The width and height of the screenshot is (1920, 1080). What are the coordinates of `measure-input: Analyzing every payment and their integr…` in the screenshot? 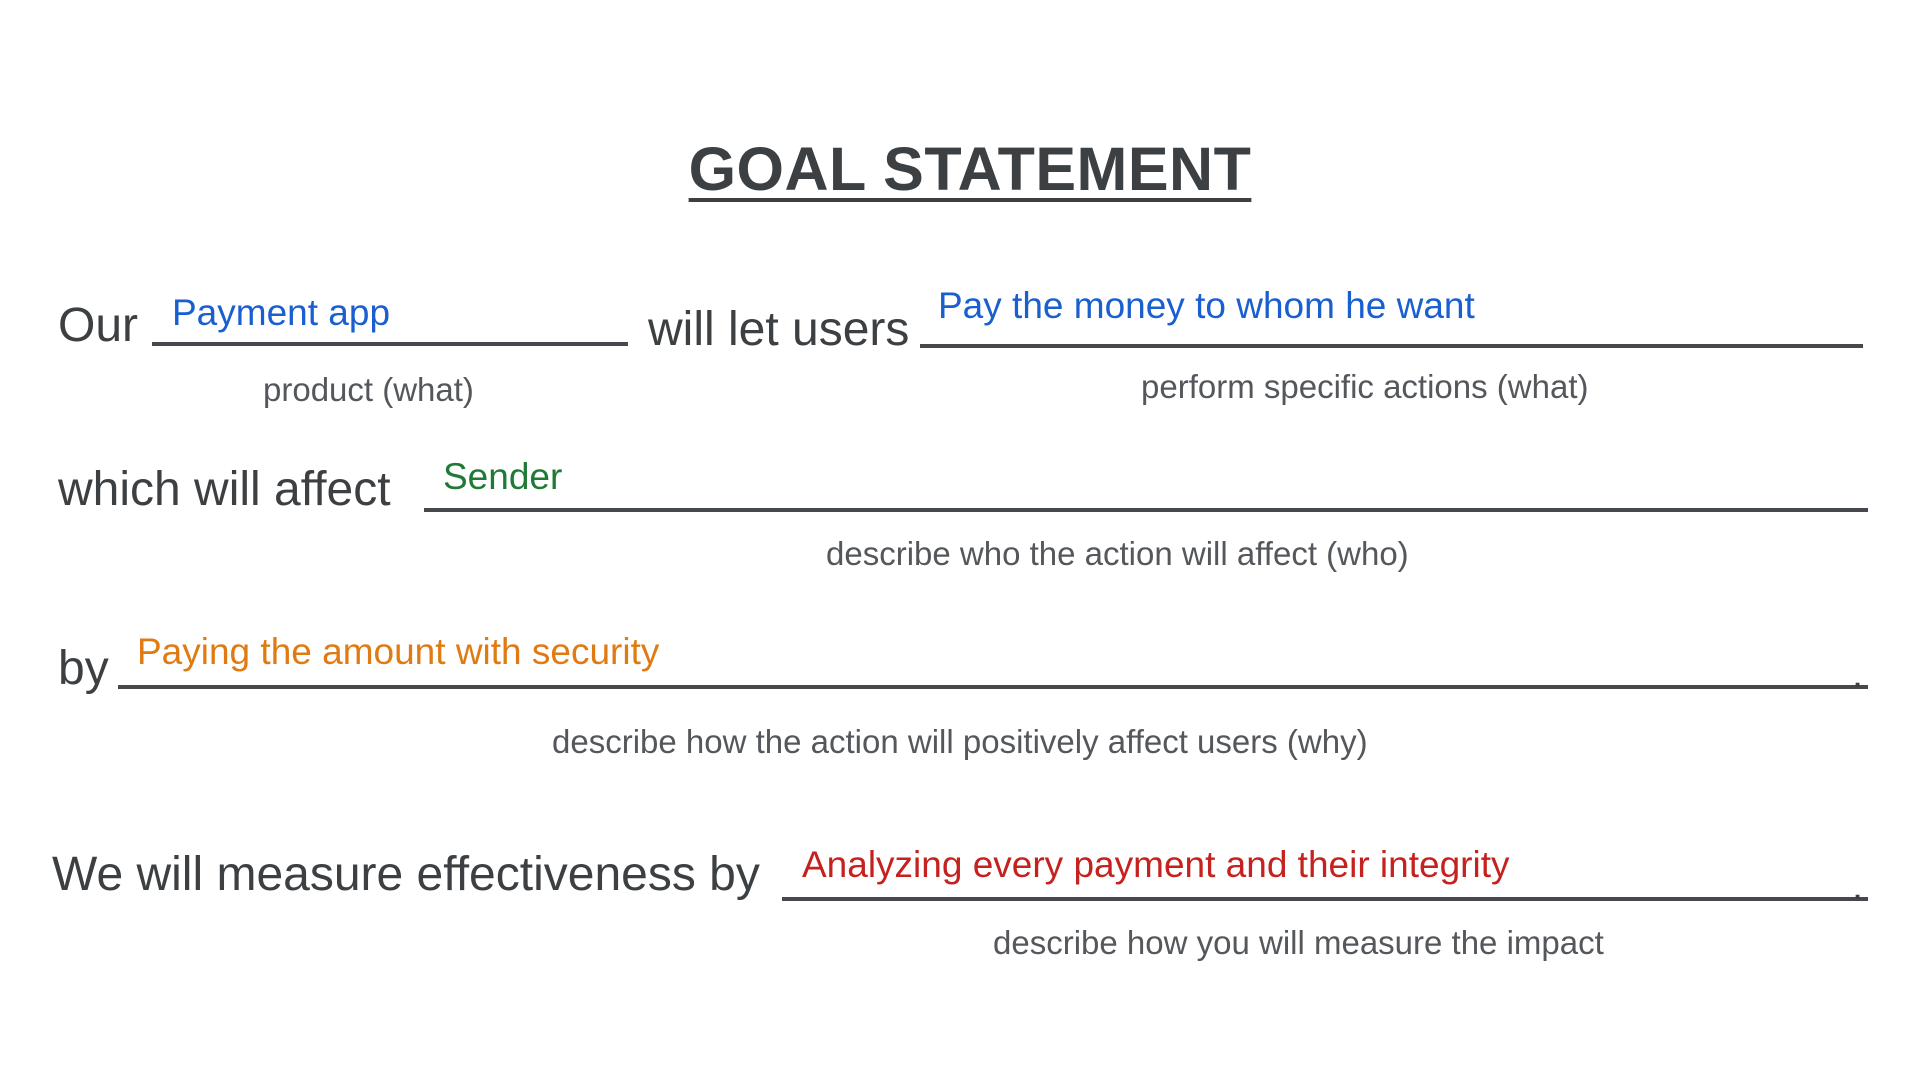 It's located at (1155, 864).